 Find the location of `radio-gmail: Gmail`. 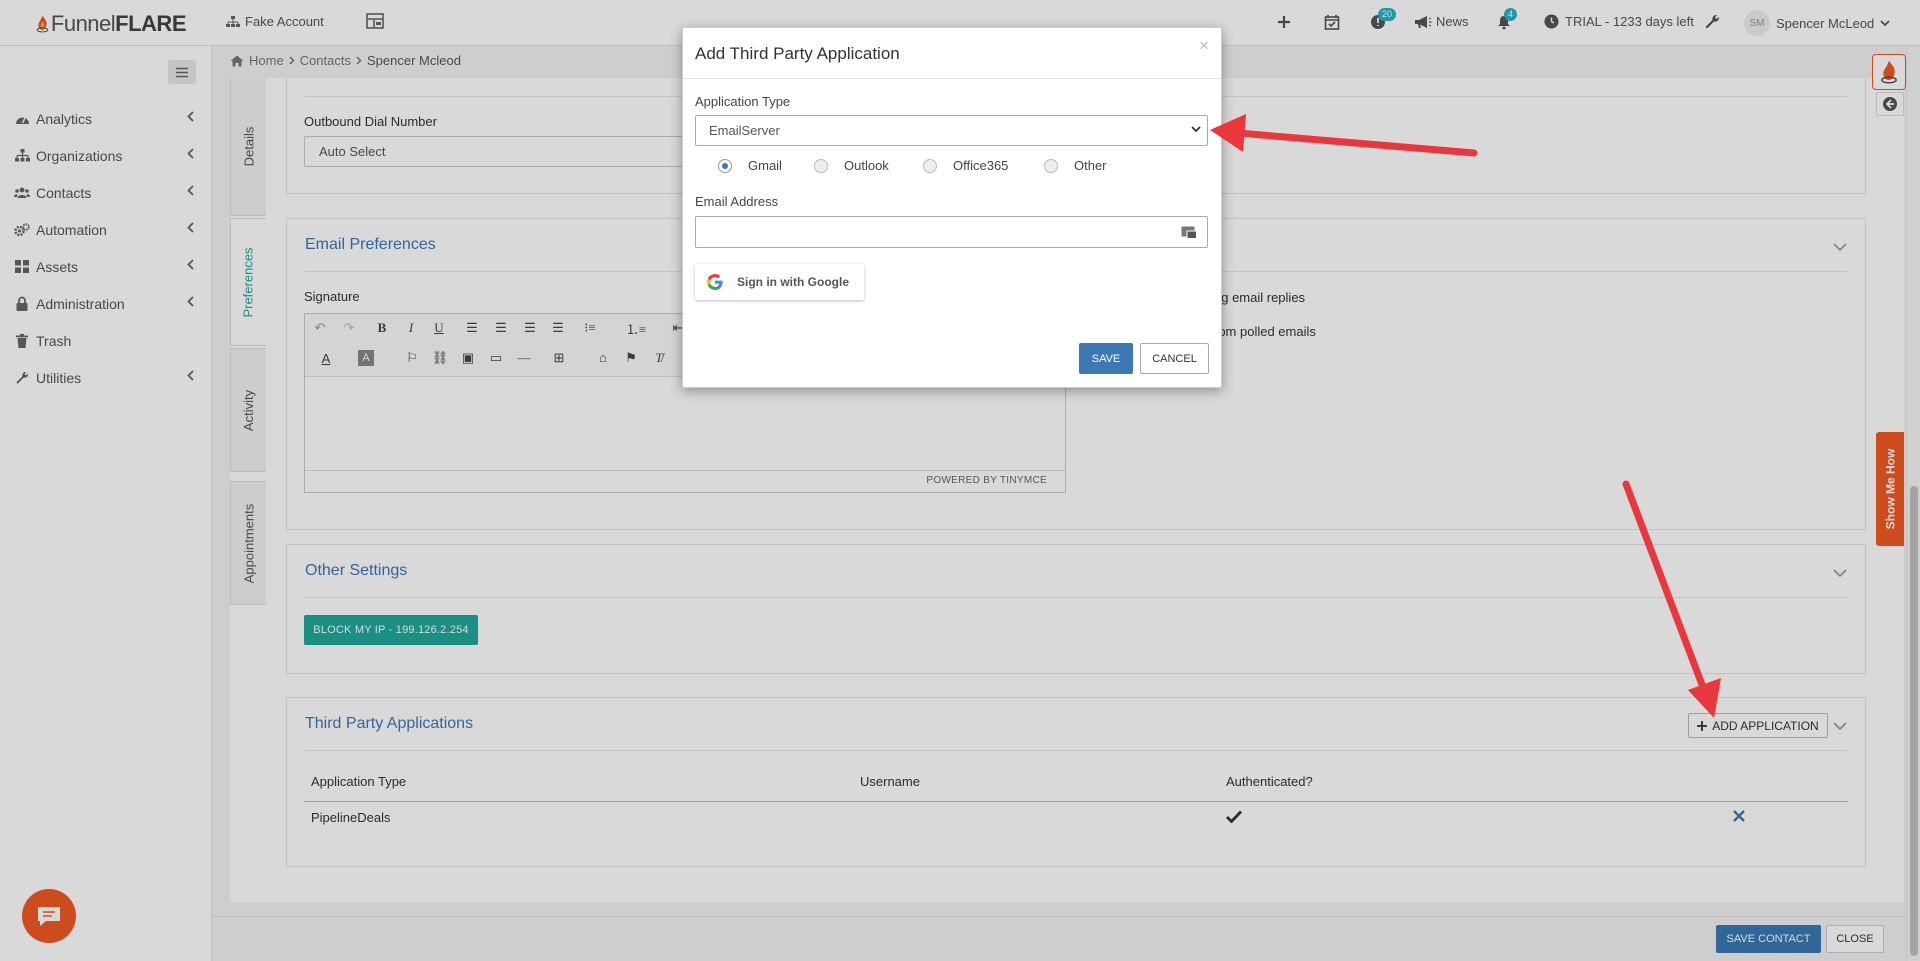

radio-gmail: Gmail is located at coordinates (750, 165).